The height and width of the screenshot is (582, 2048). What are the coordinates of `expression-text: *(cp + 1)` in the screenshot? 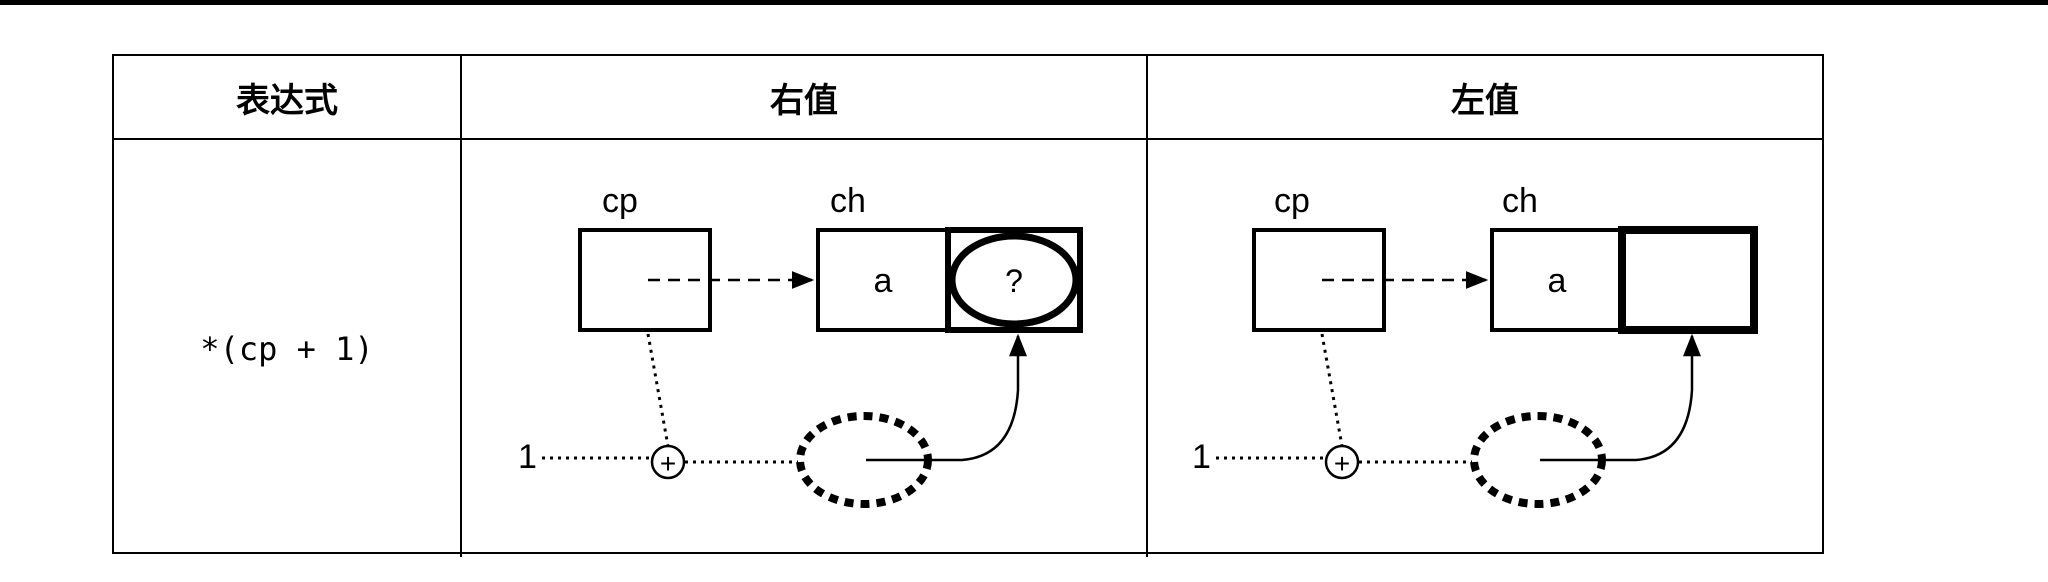 It's located at (287, 348).